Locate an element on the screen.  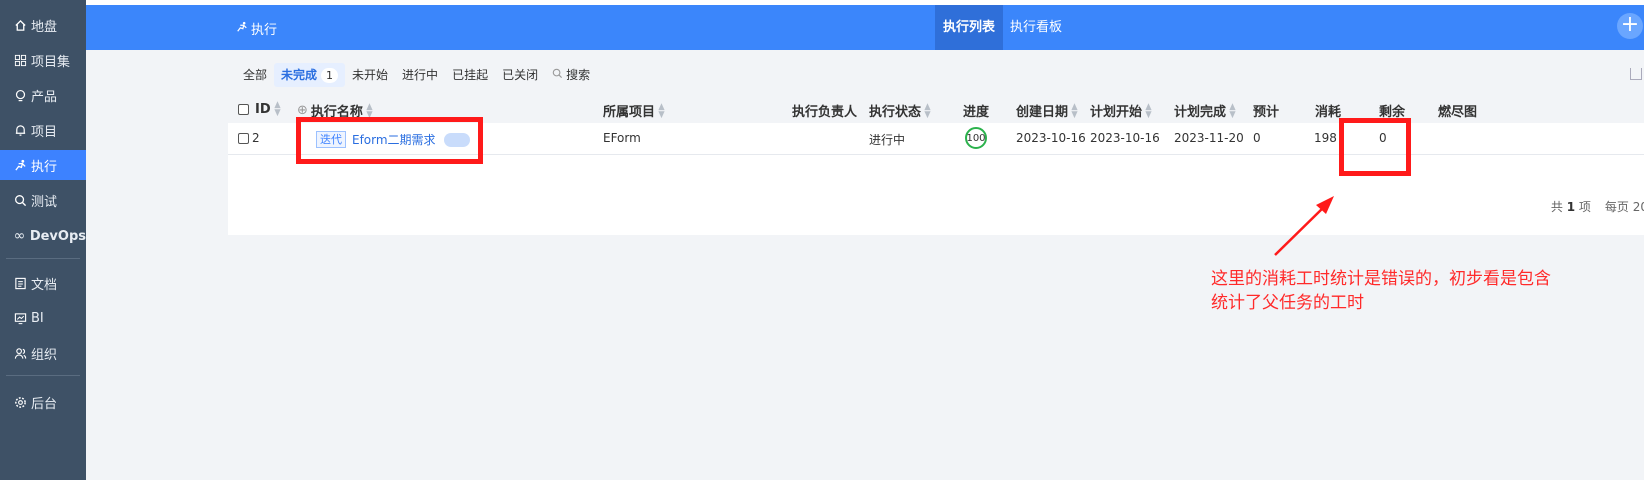
cell-plan-start: 2023-10-16 is located at coordinates (1125, 138).